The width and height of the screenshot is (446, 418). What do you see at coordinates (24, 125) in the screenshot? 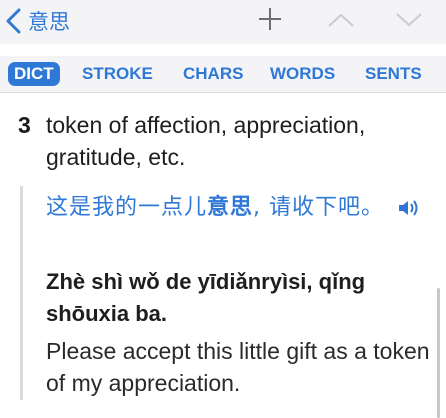
I see `sense-number: 3` at bounding box center [24, 125].